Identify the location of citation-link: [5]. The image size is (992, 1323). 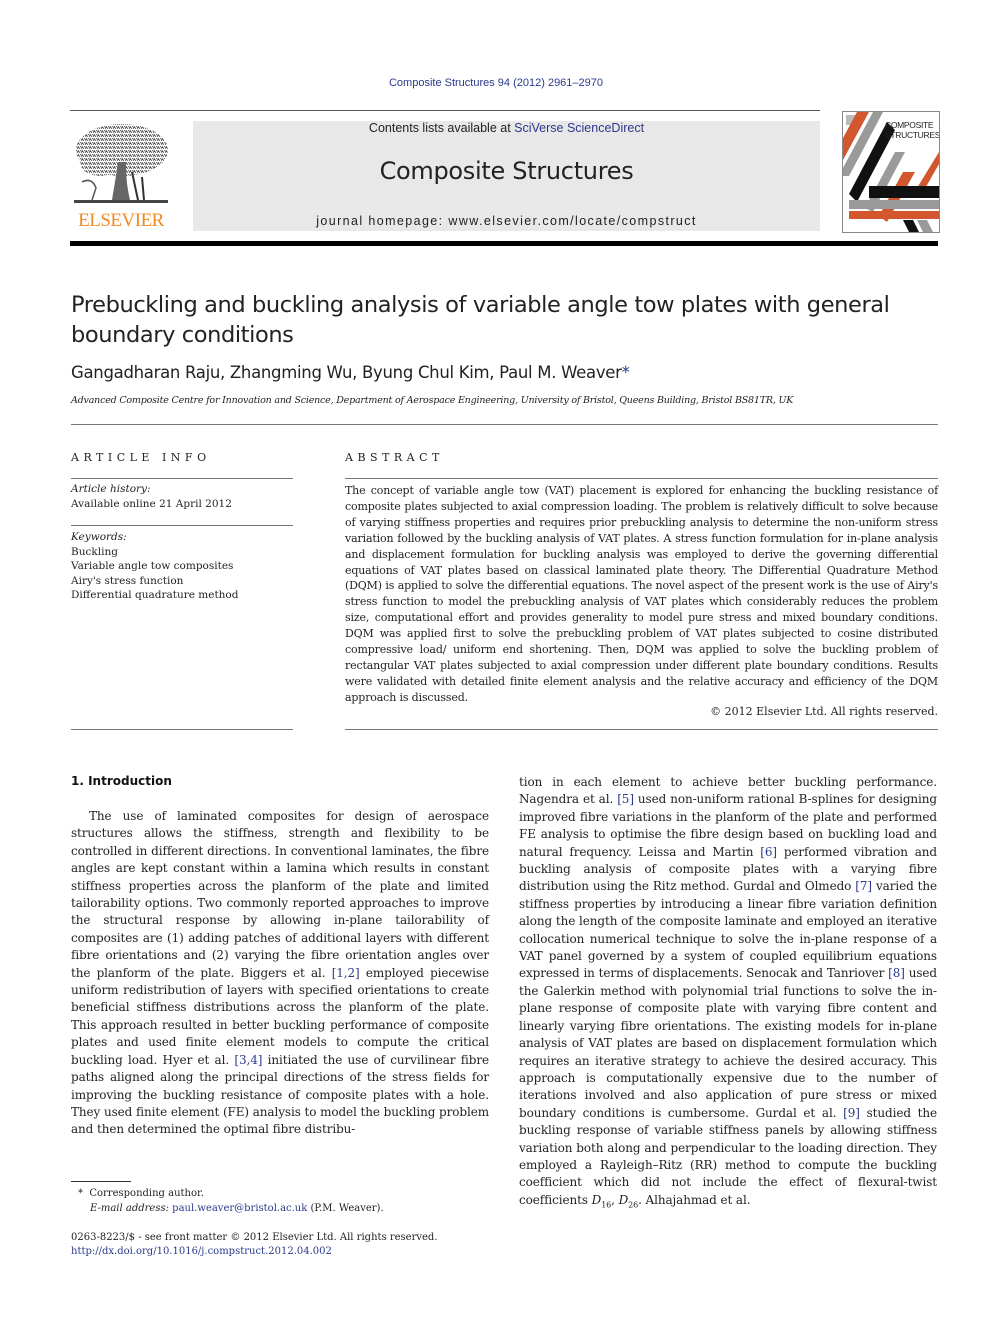
(625, 799).